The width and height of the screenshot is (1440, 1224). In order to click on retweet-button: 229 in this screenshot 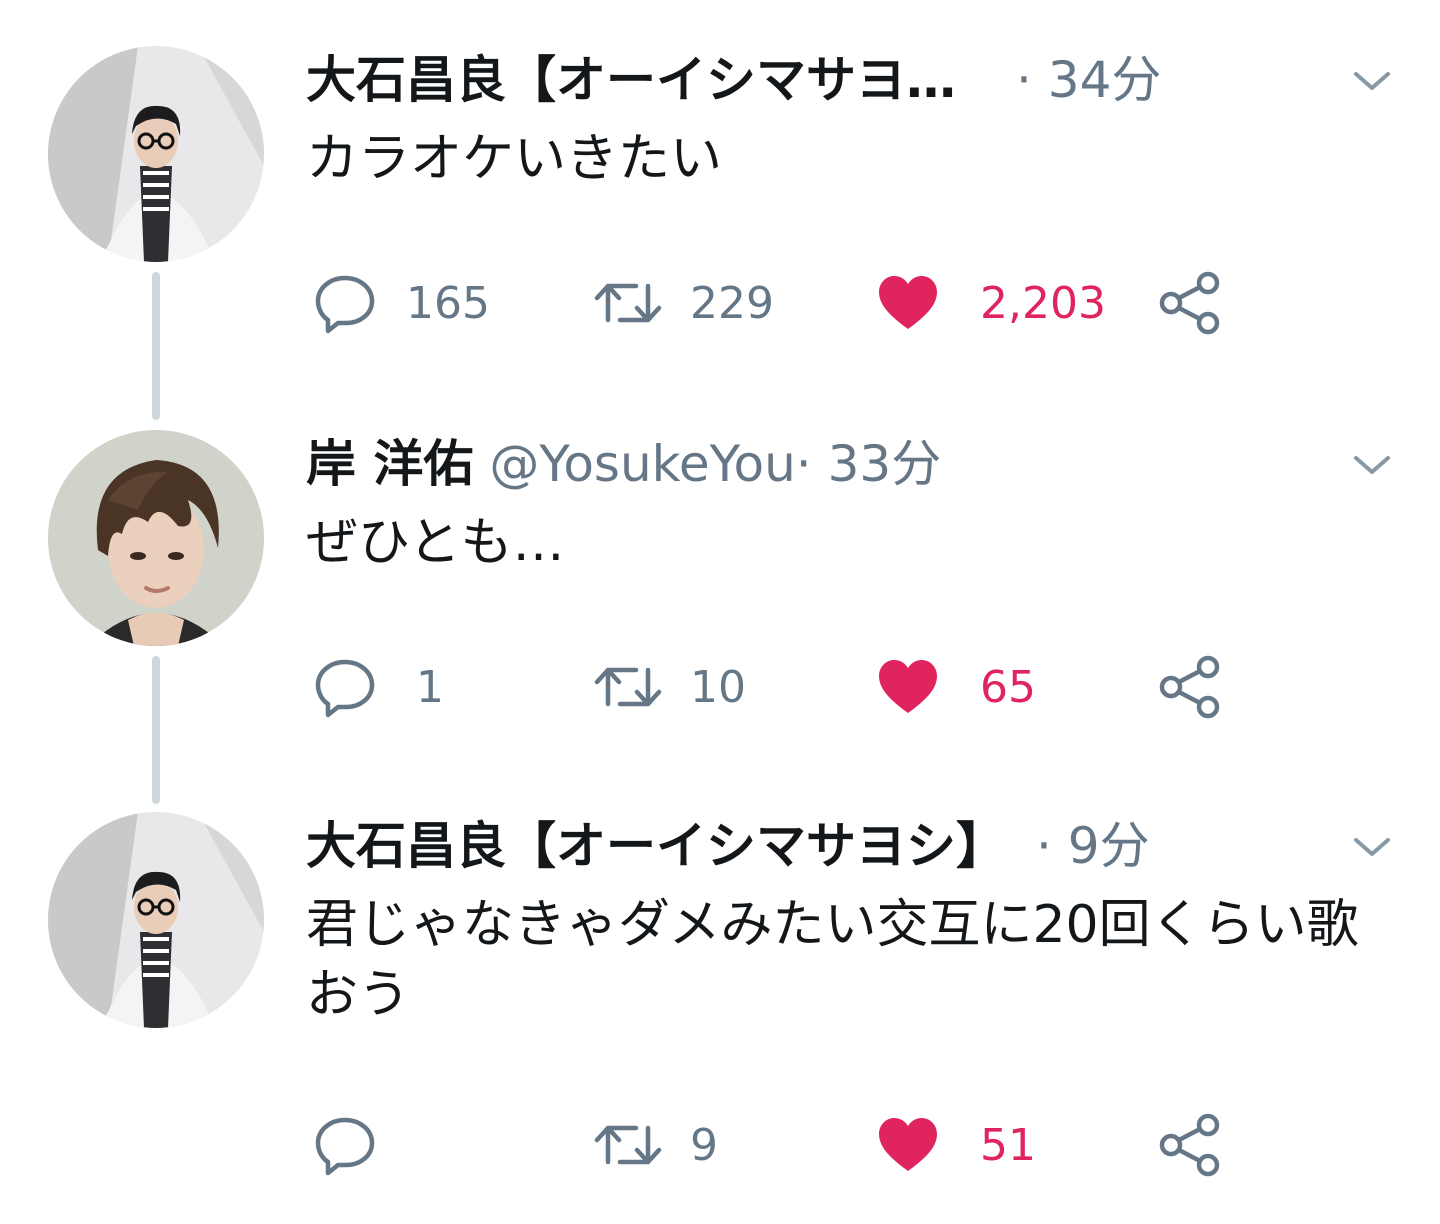, I will do `click(683, 303)`.